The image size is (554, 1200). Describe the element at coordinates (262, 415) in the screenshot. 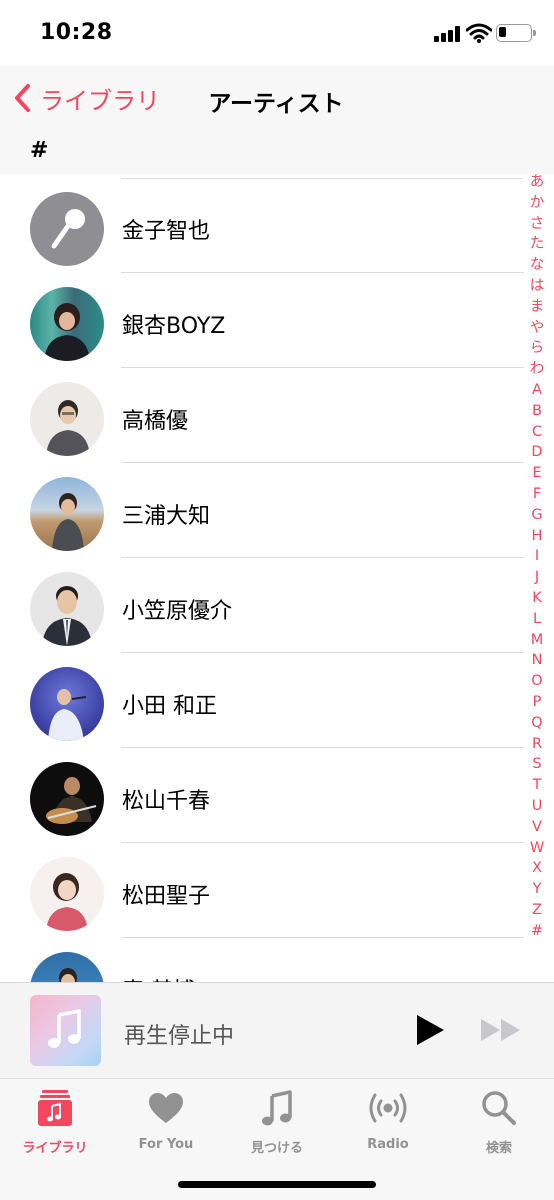

I see `artist-row: 高橋優` at that location.